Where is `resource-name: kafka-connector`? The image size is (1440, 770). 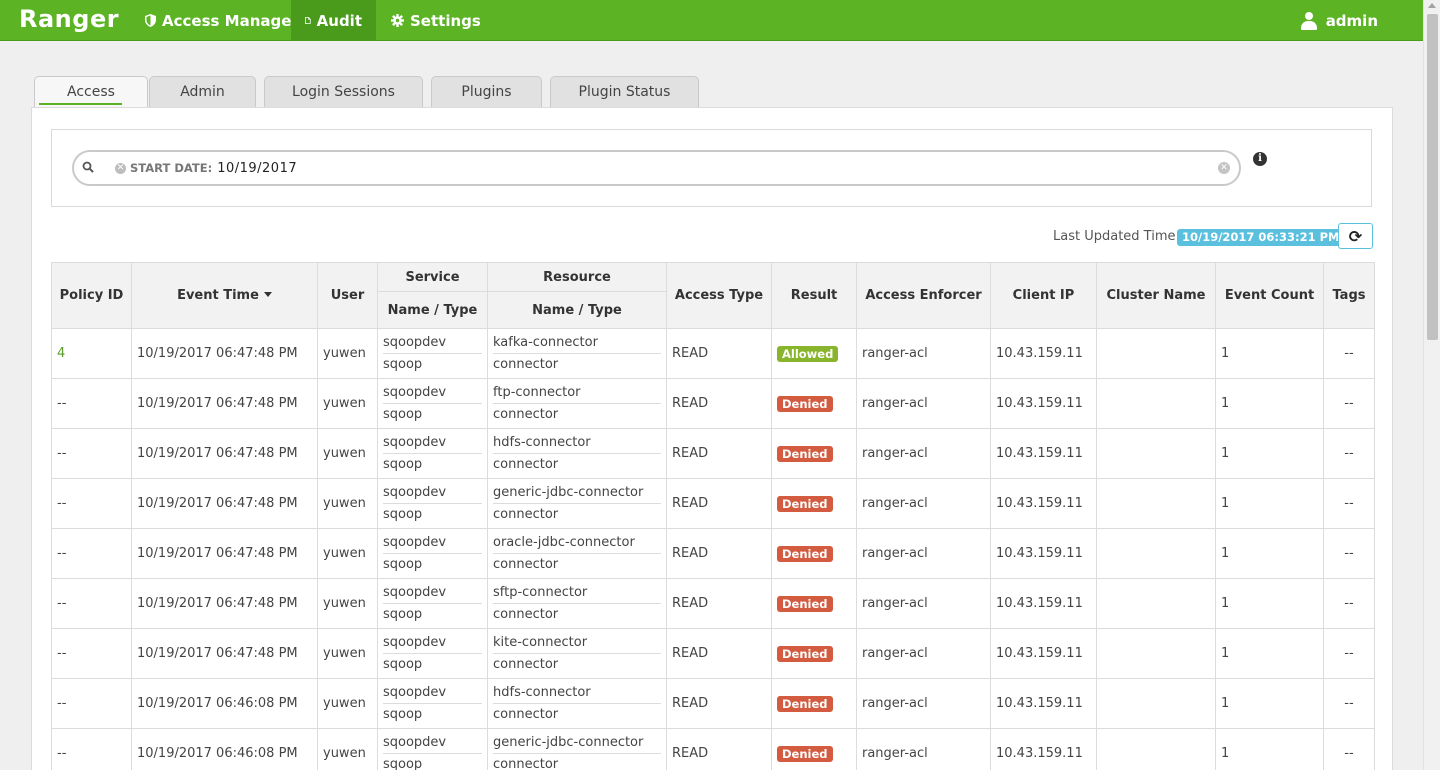
resource-name: kafka-connector is located at coordinates (577, 344).